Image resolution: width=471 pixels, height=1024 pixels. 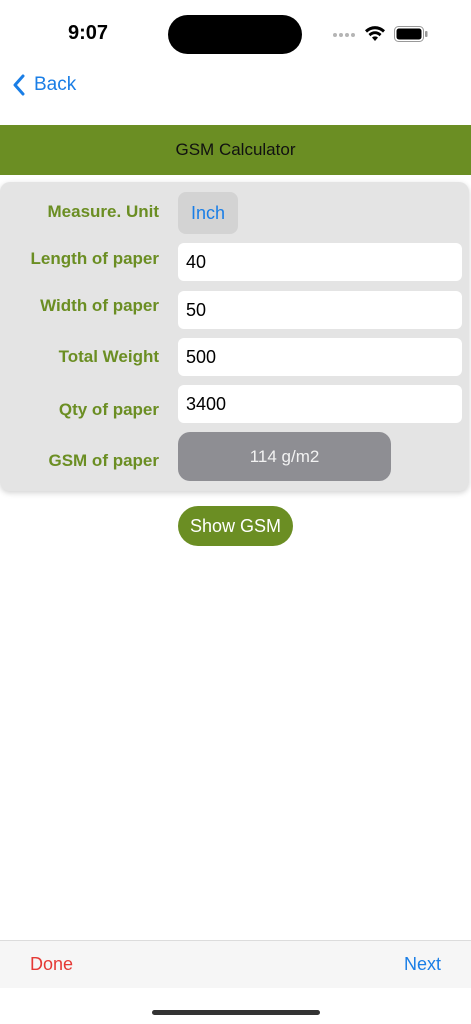 I want to click on qty-input, so click(x=320, y=404).